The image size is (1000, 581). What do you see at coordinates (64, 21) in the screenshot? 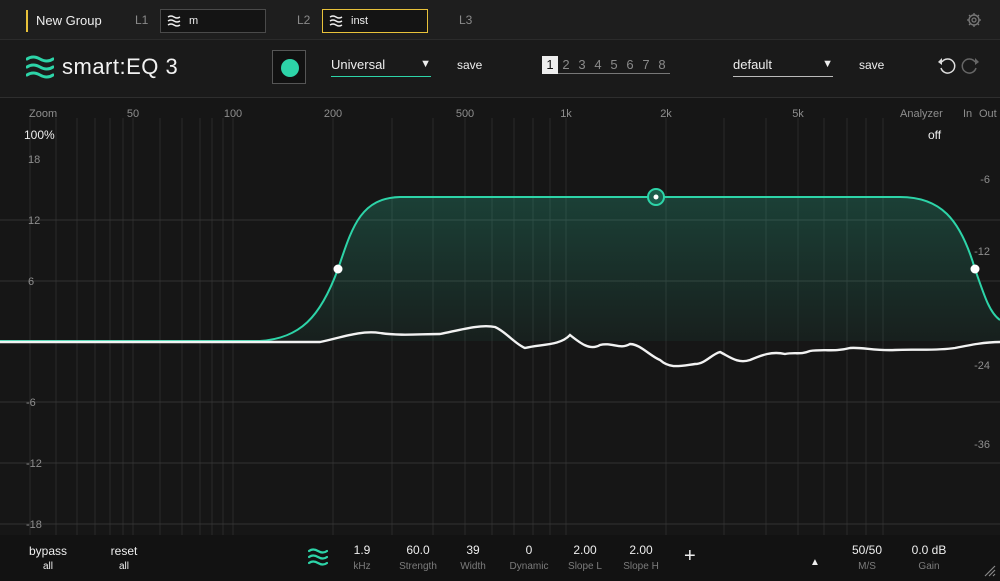
I see `group-name: New Group` at bounding box center [64, 21].